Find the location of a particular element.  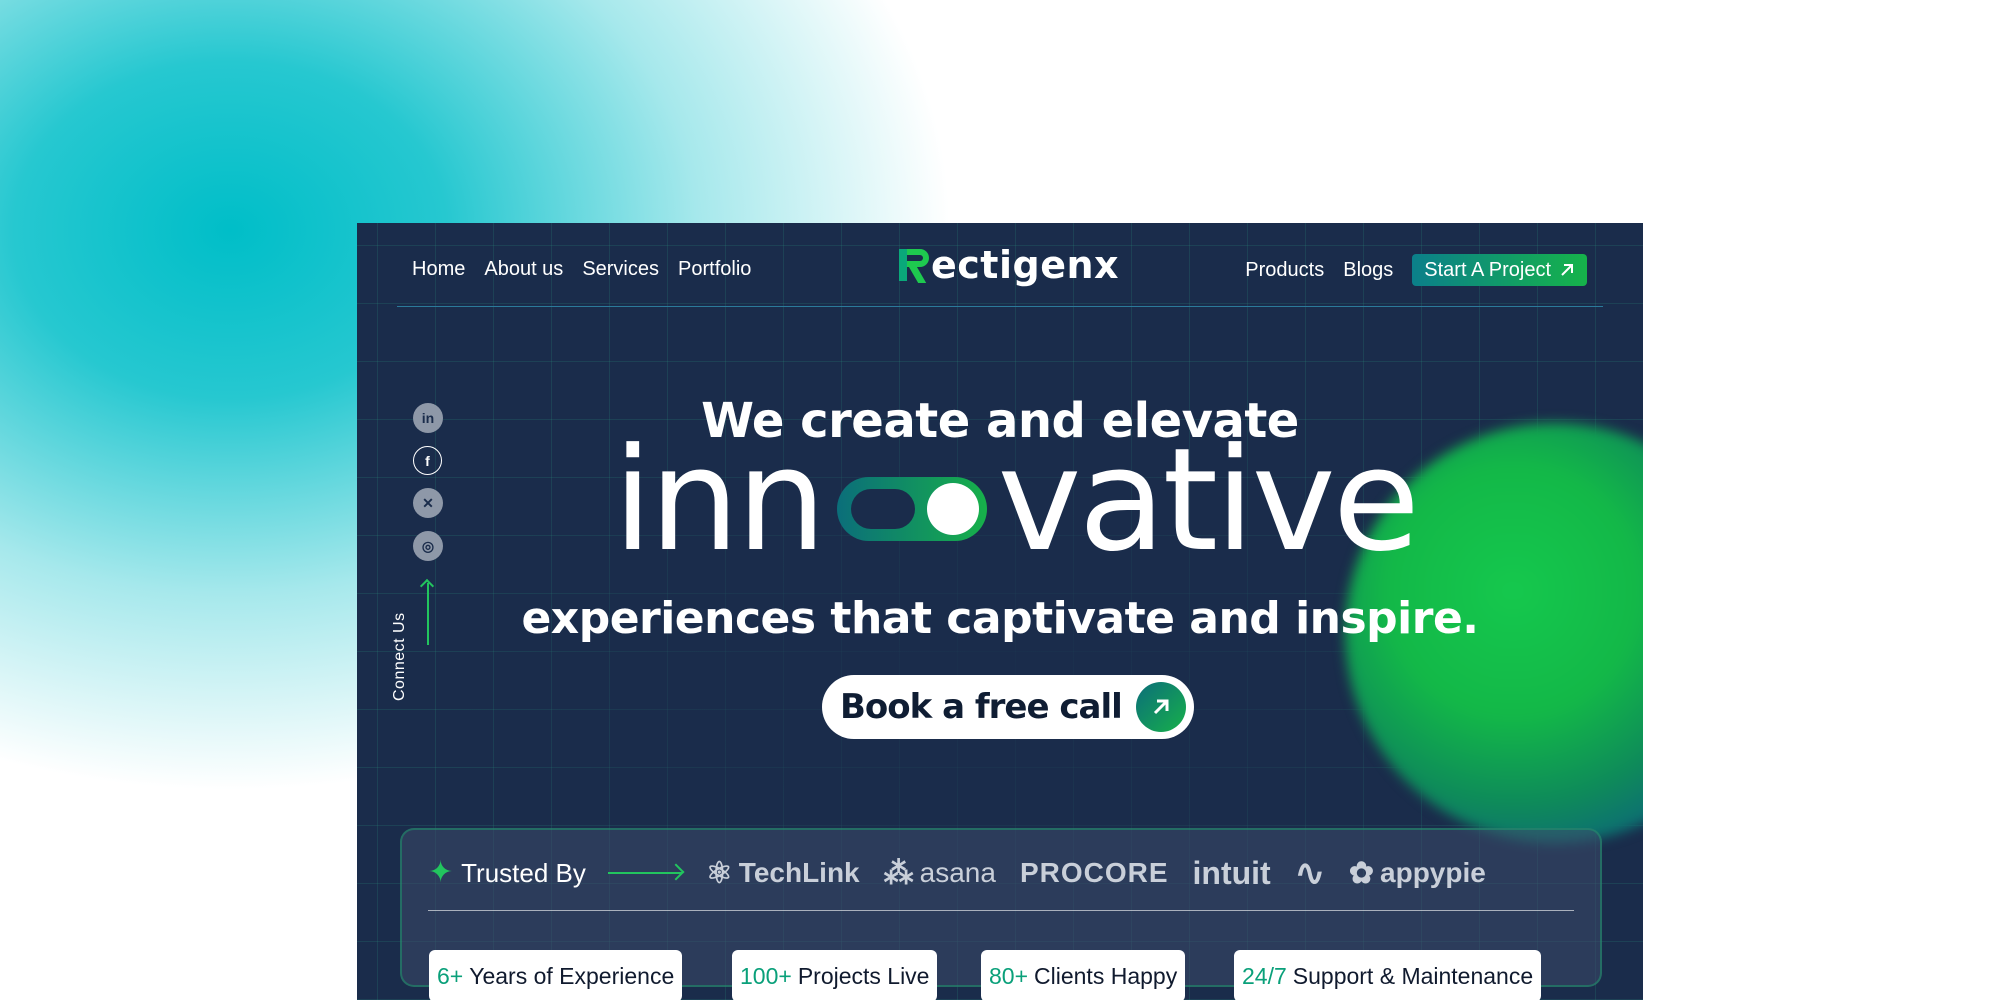

stat-years-experience: 6+ Years of Experience is located at coordinates (556, 975).